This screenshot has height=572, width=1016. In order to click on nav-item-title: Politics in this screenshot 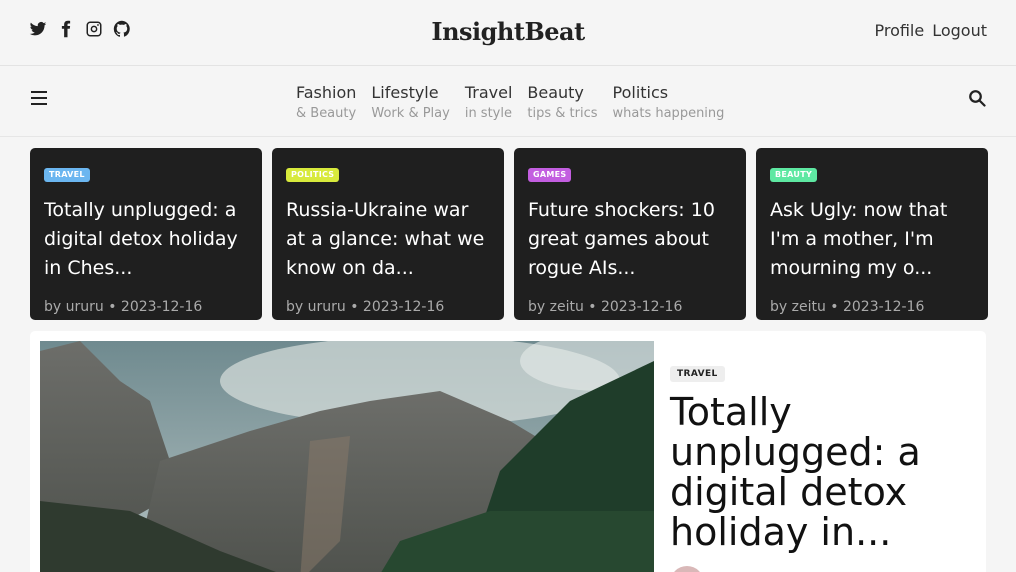, I will do `click(640, 92)`.